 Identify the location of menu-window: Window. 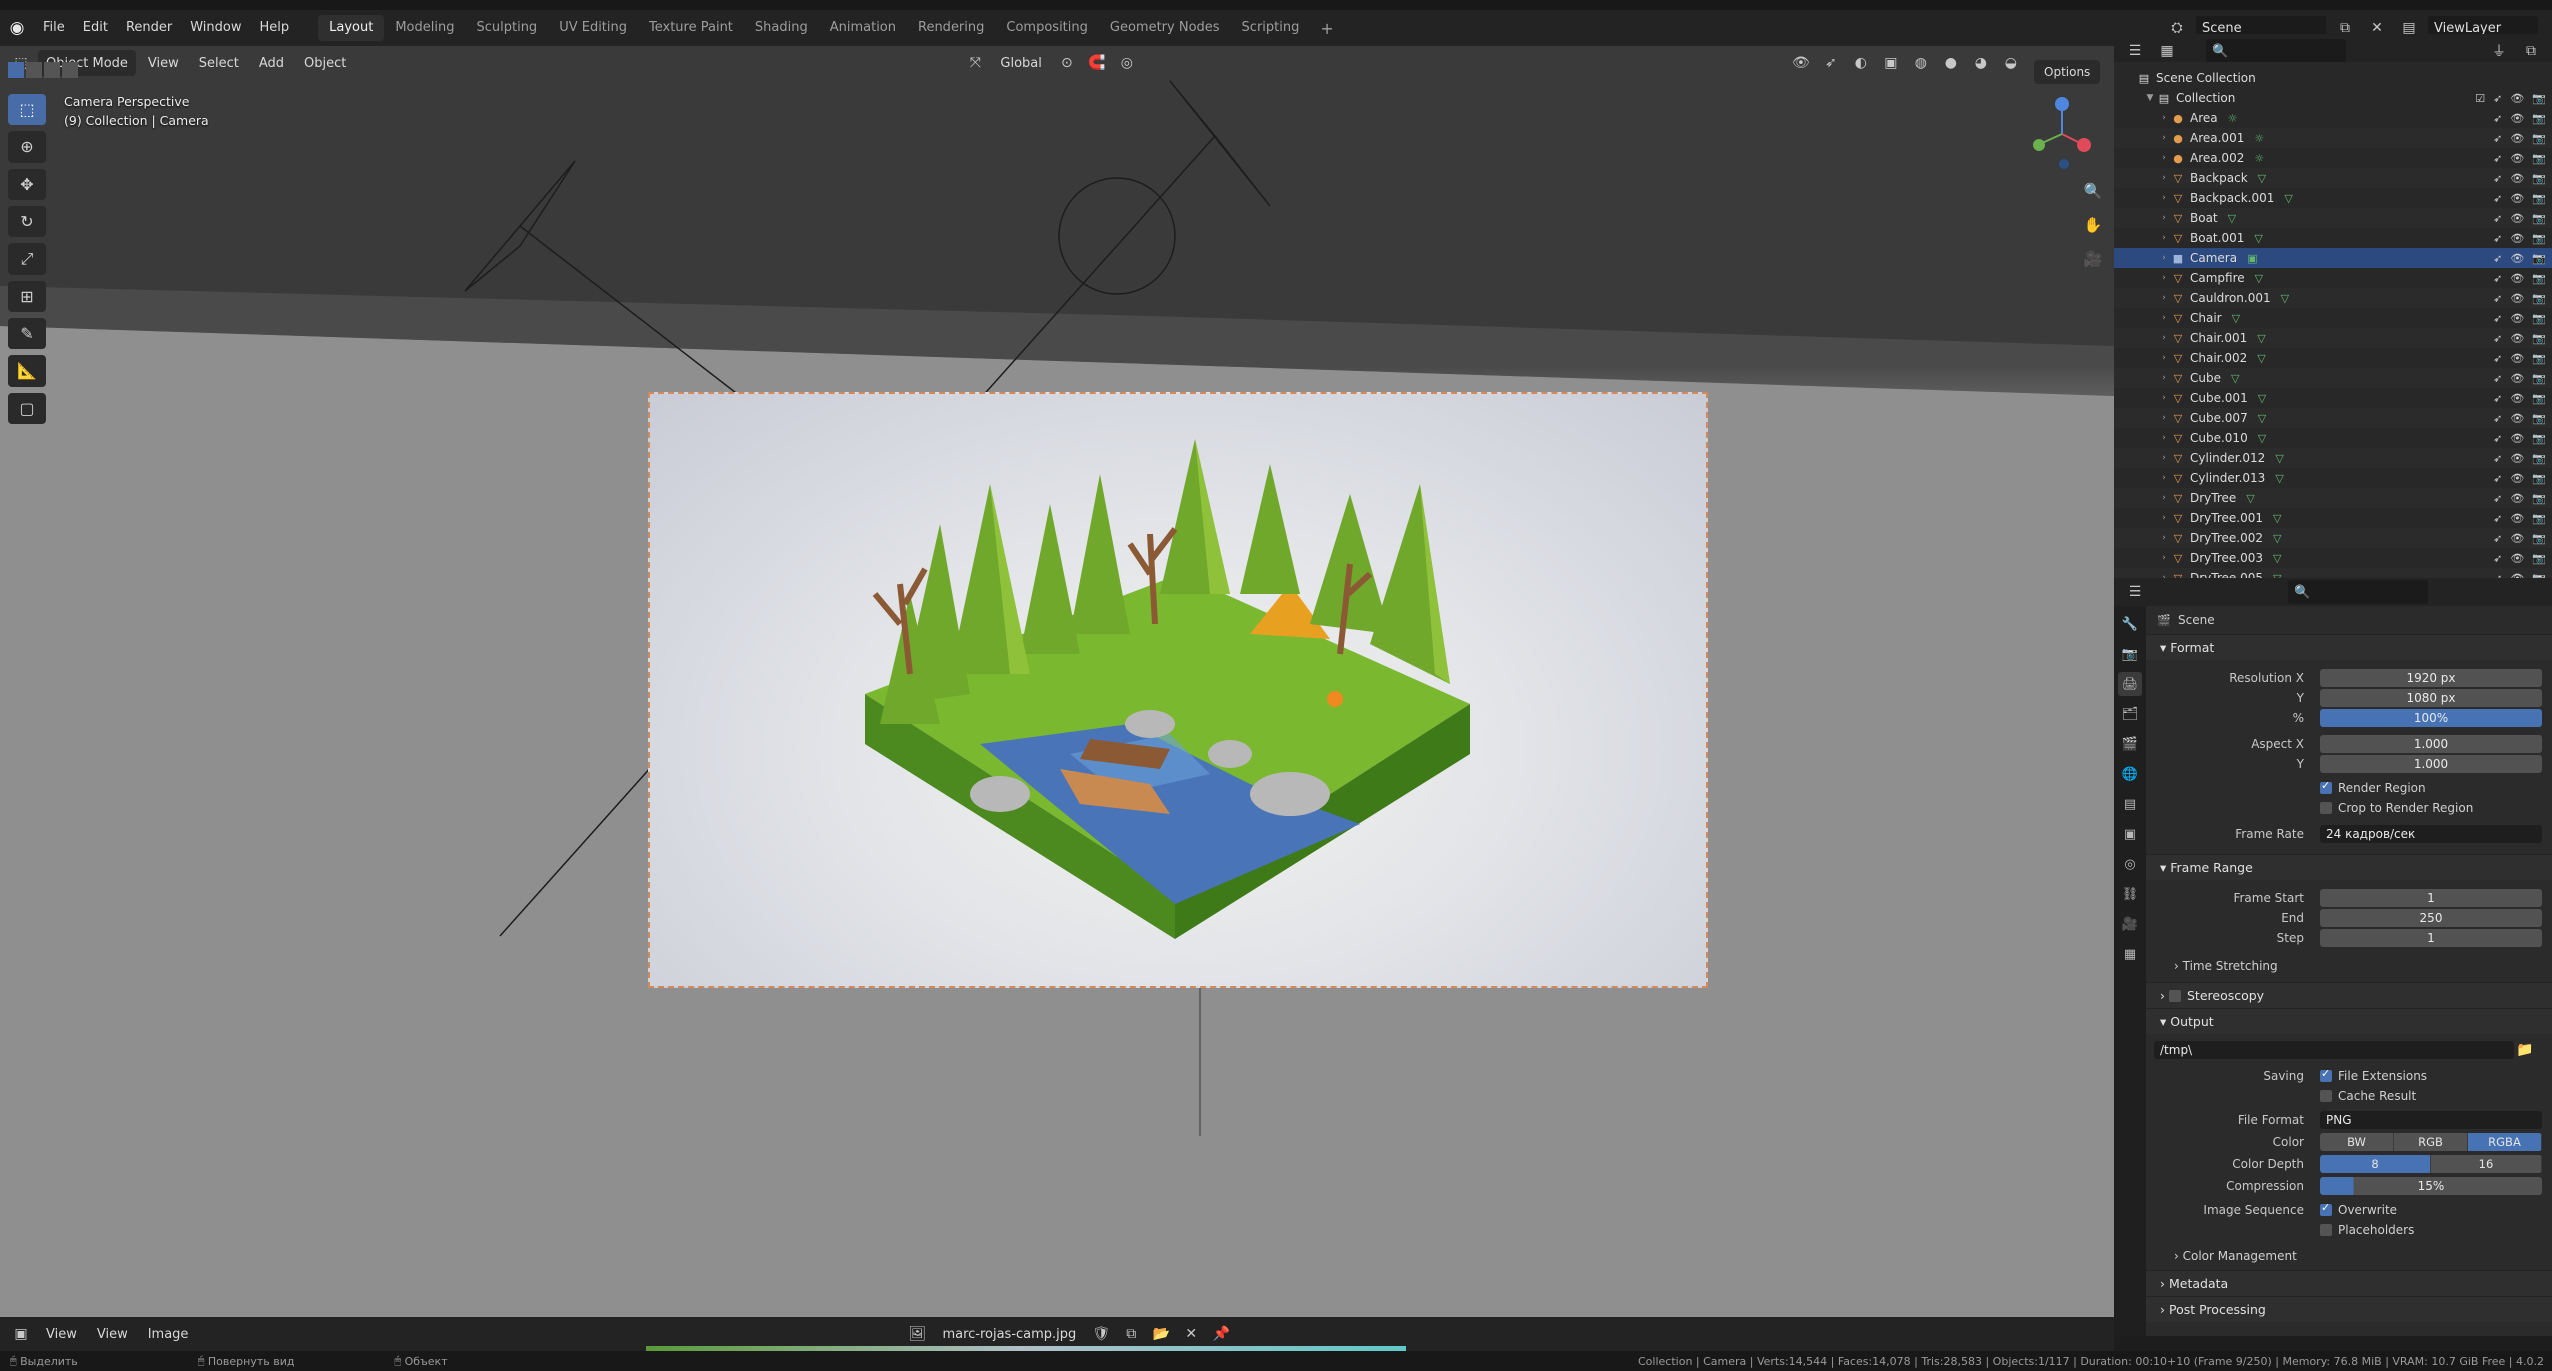
(215, 28).